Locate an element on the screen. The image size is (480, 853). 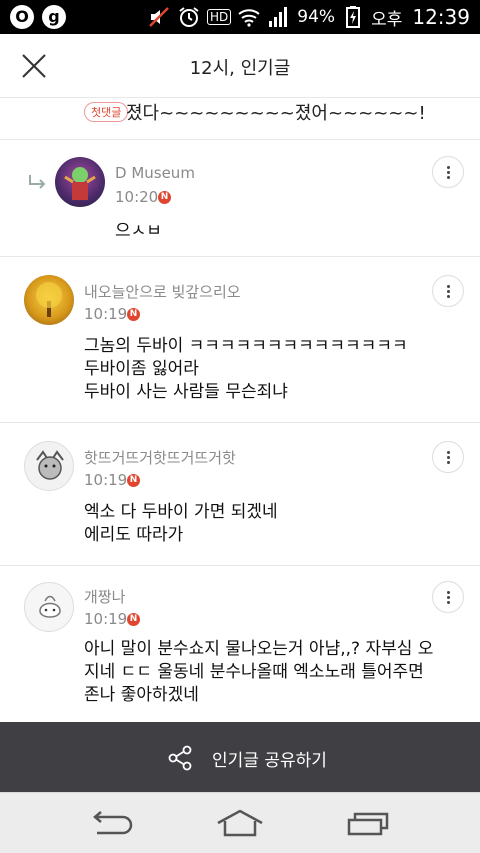
first-comment-row: 첫댓글 졌다~~~~~~~~~졌어~~~~~~! is located at coordinates (240, 119).